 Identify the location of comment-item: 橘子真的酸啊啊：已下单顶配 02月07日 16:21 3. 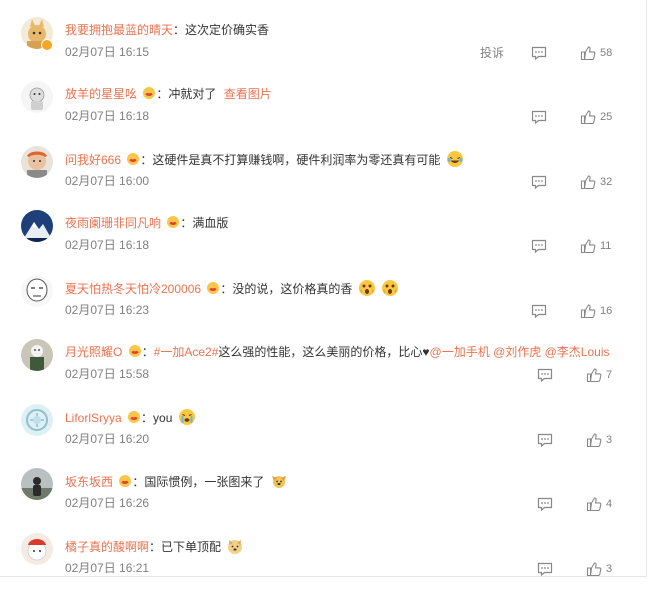
(324, 565).